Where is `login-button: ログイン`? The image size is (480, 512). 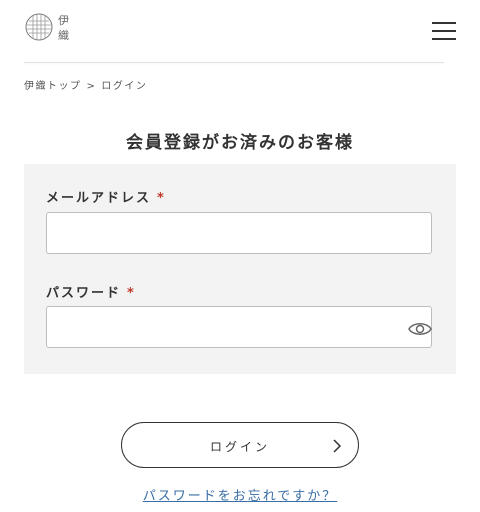 login-button: ログイン is located at coordinates (240, 445).